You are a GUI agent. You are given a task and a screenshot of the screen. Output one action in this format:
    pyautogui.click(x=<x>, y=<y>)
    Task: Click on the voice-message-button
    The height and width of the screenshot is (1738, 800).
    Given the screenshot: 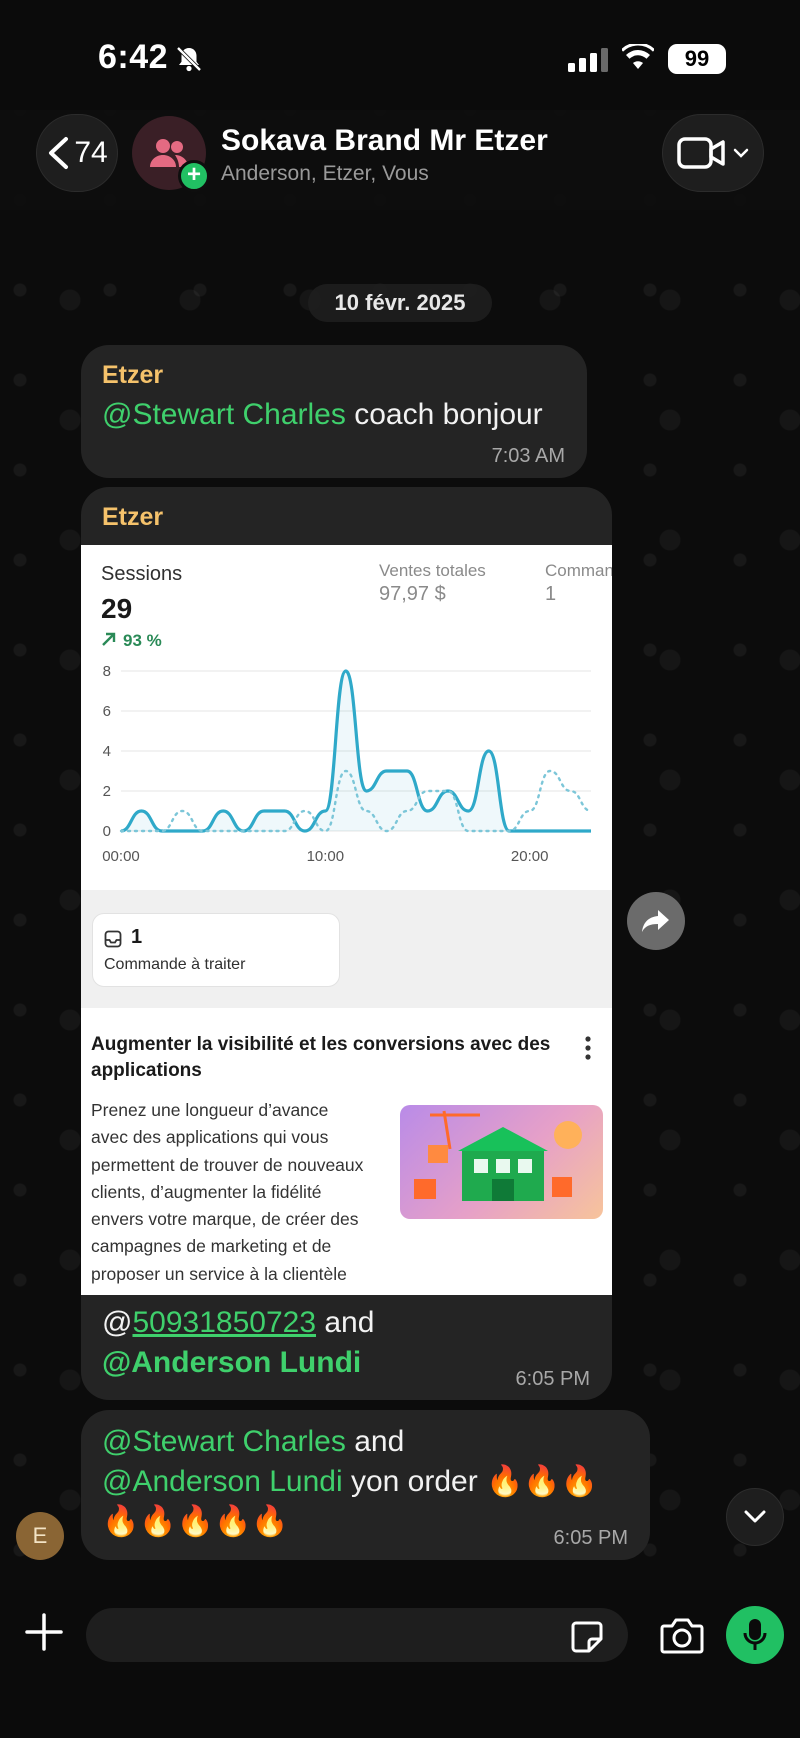 What is the action you would take?
    pyautogui.click(x=755, y=1635)
    